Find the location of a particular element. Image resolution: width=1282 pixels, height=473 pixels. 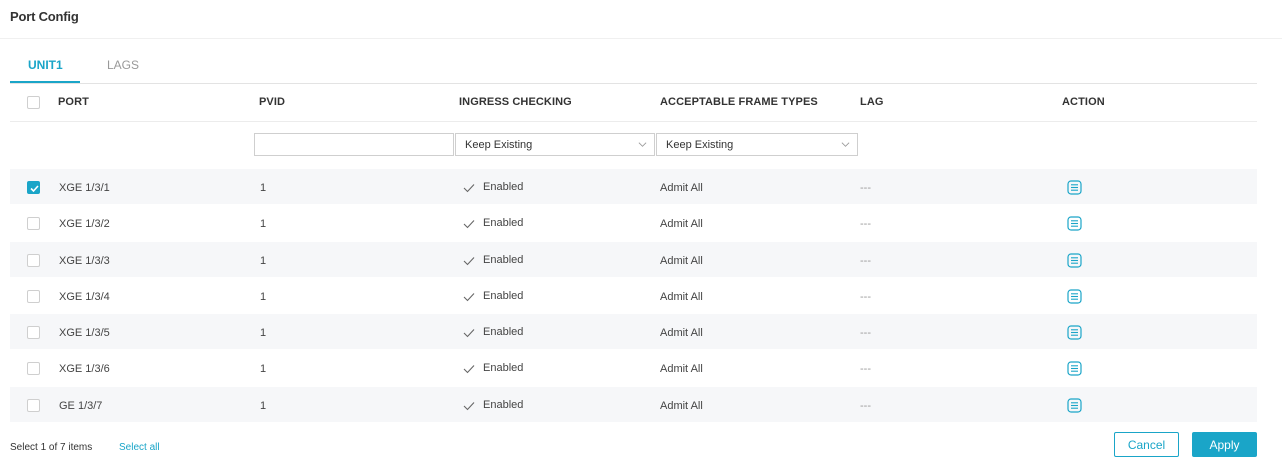

table-row: XGE 1/3/4 1 Enabled Admit All --- is located at coordinates (633, 296).